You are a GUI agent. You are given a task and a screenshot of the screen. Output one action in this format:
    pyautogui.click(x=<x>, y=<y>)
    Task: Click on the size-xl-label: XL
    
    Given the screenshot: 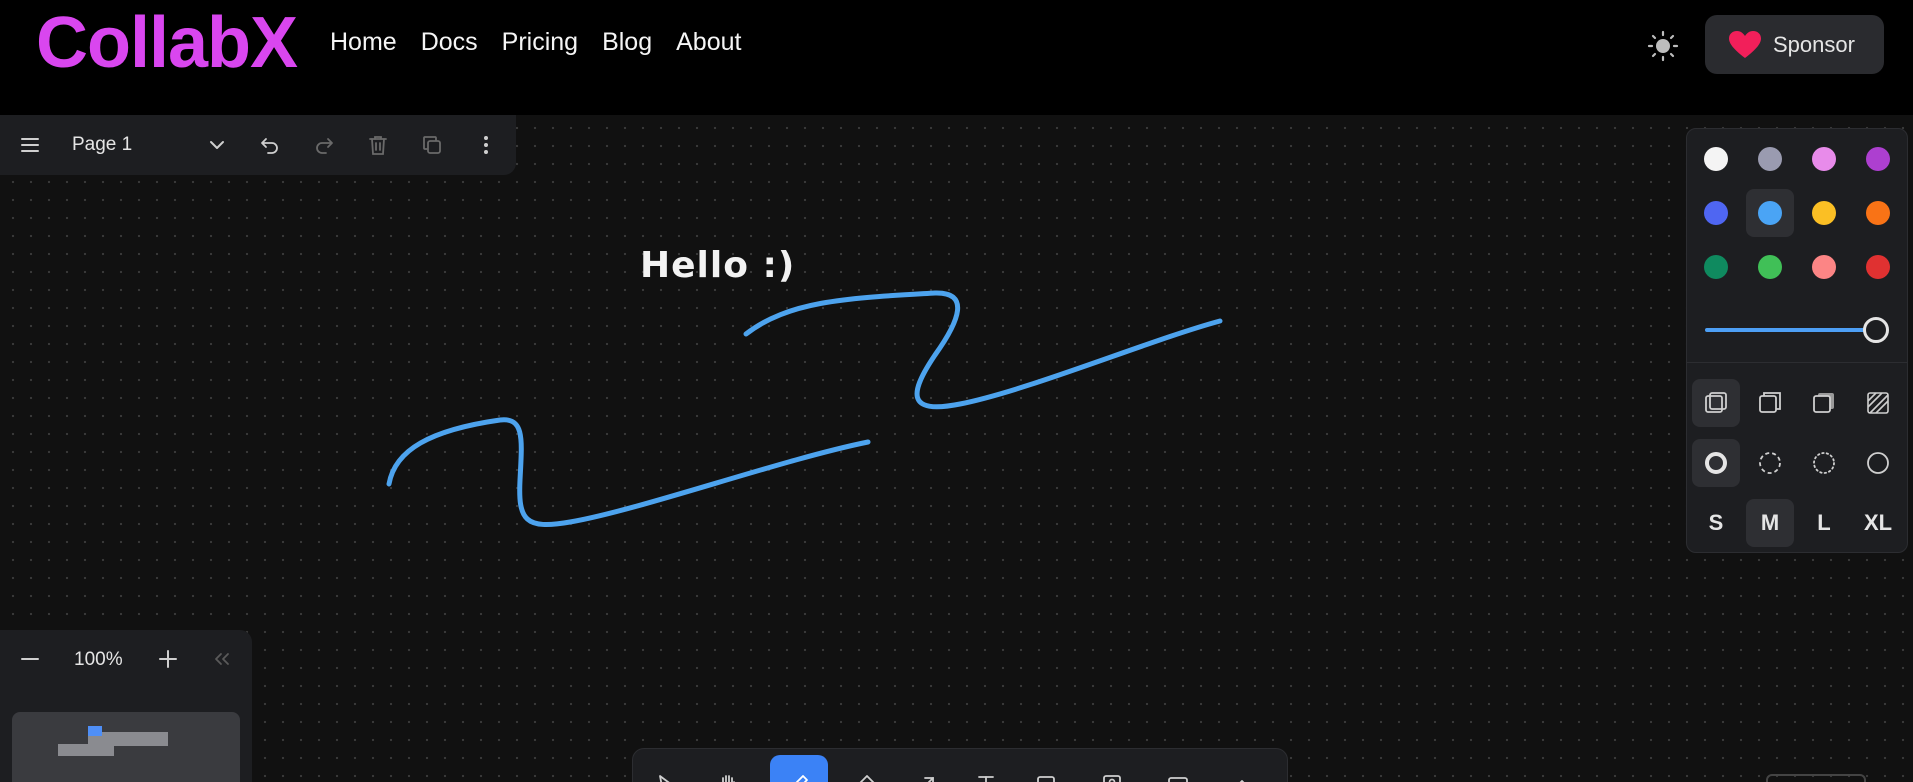 What is the action you would take?
    pyautogui.click(x=1878, y=522)
    